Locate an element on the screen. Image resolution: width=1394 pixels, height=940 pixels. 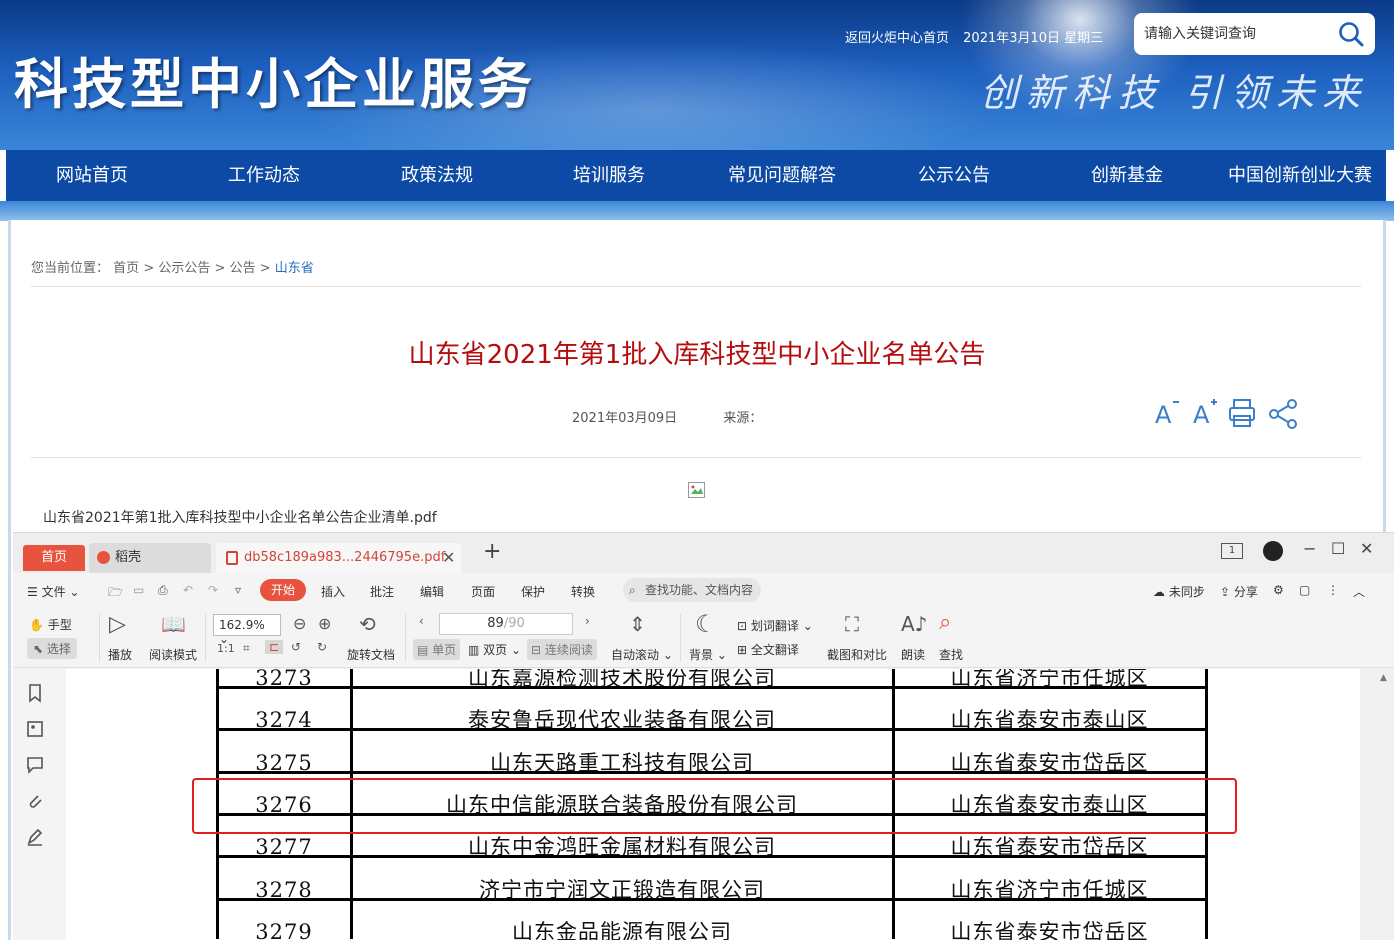
menu-start: 开始 is located at coordinates (283, 590).